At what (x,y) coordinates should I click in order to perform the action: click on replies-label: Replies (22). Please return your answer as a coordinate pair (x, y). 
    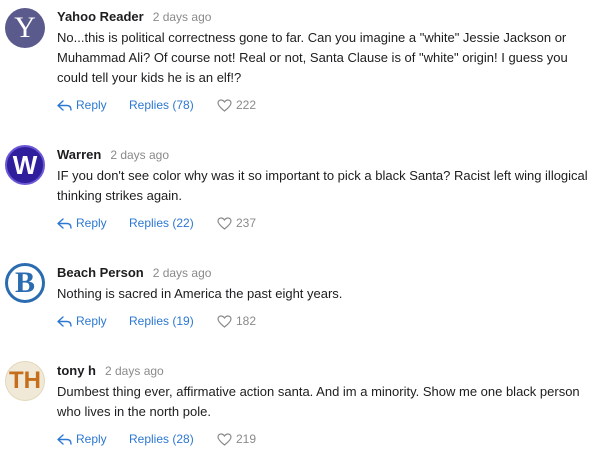
    Looking at the image, I should click on (161, 223).